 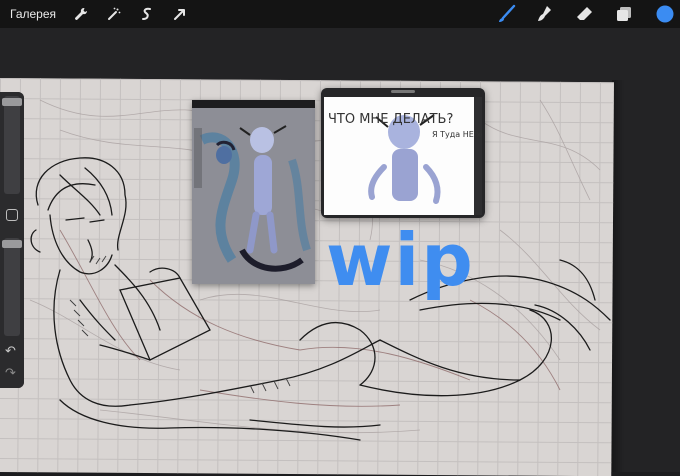 I want to click on reference-text-left: ЧТО МНЕ ДЕЛАТЬ?, so click(x=390, y=119).